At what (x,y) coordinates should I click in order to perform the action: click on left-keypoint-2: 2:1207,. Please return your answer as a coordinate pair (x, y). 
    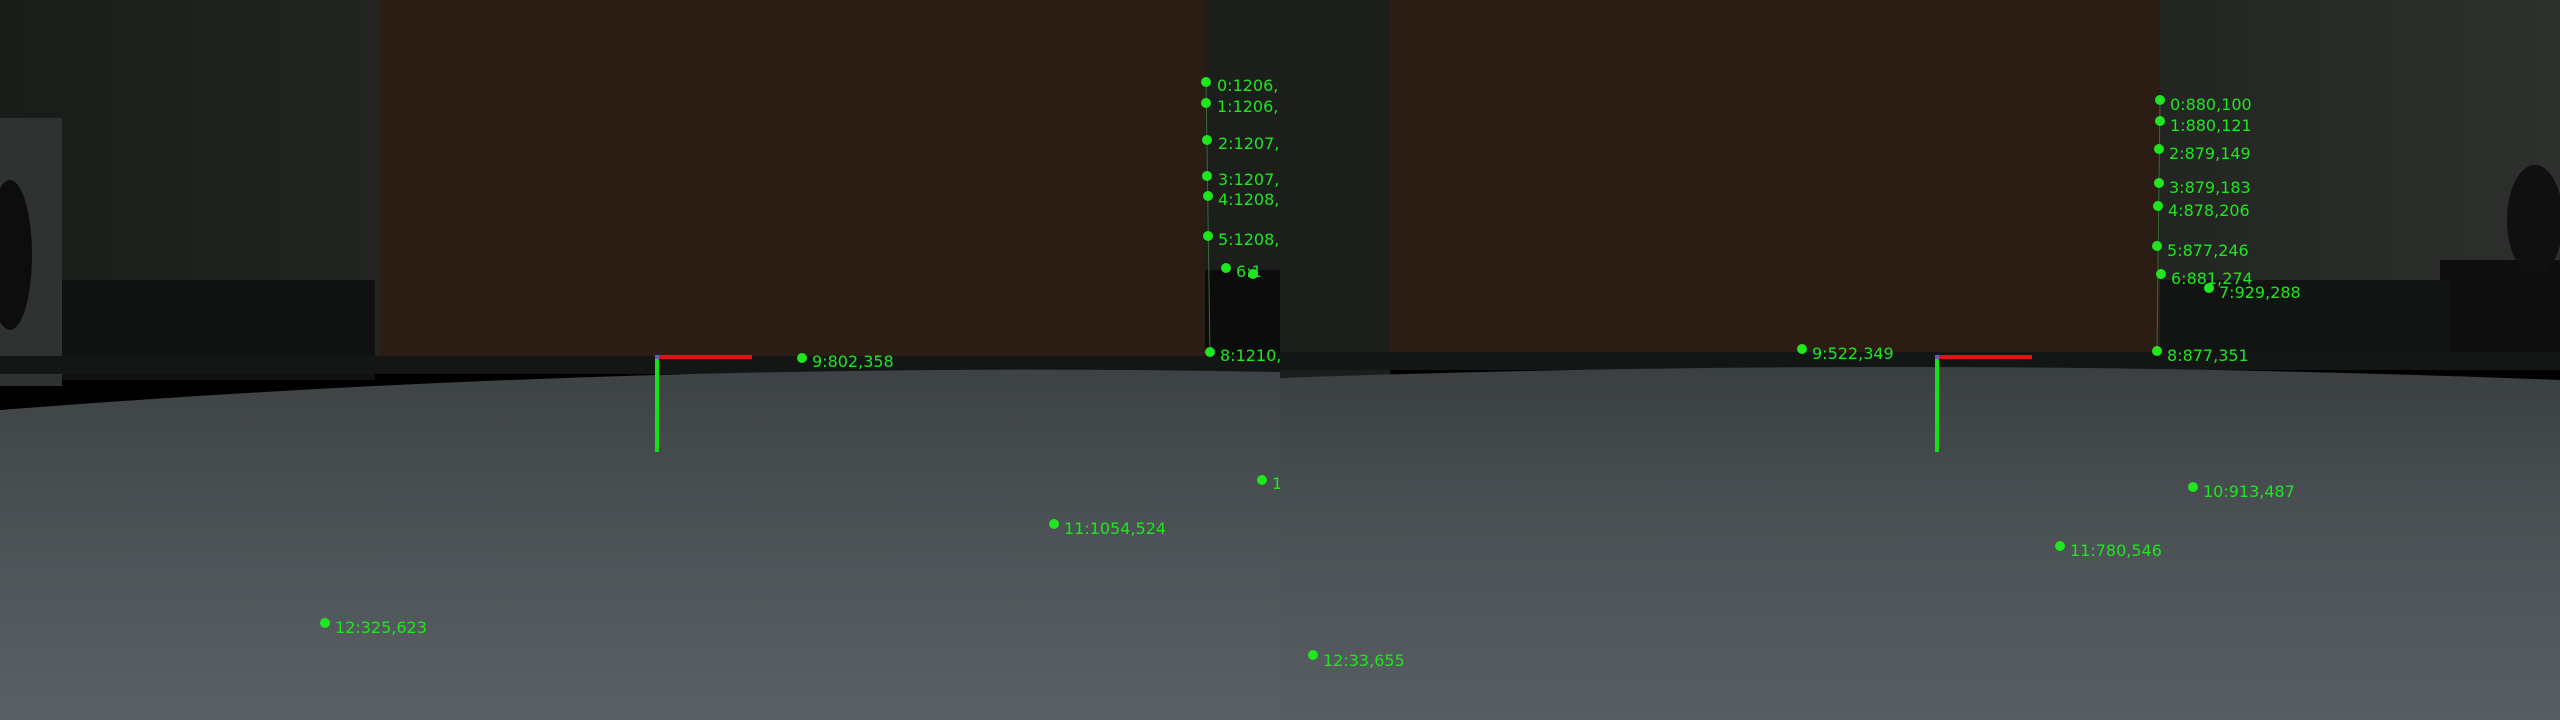
    Looking at the image, I should click on (1240, 143).